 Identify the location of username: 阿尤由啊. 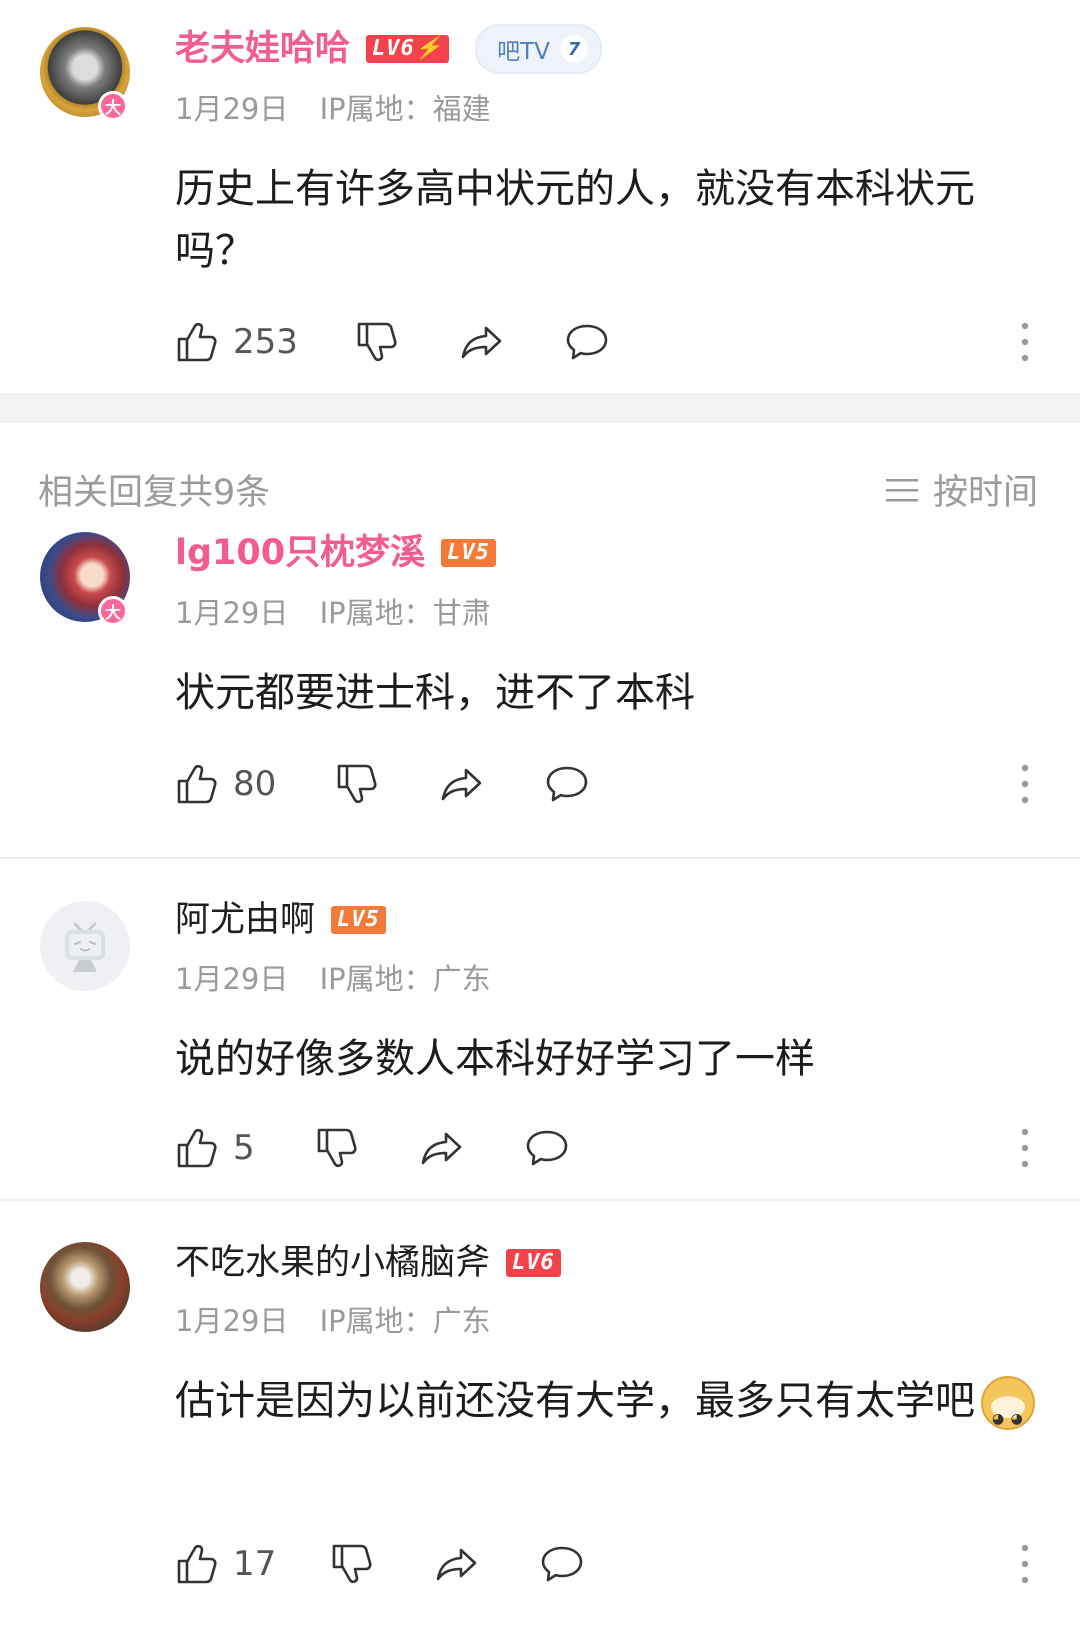
(245, 920).